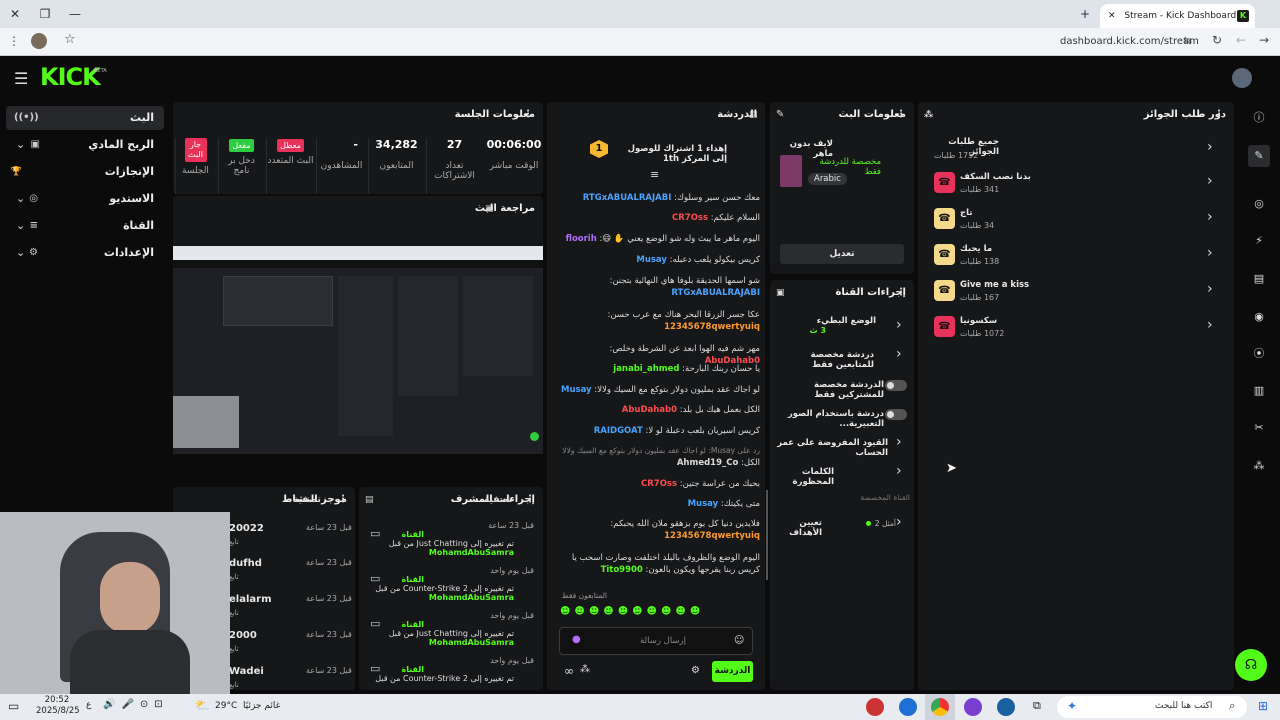 This screenshot has height=720, width=1280. What do you see at coordinates (1037, 706) in the screenshot?
I see `task-view-icon: ⧉` at bounding box center [1037, 706].